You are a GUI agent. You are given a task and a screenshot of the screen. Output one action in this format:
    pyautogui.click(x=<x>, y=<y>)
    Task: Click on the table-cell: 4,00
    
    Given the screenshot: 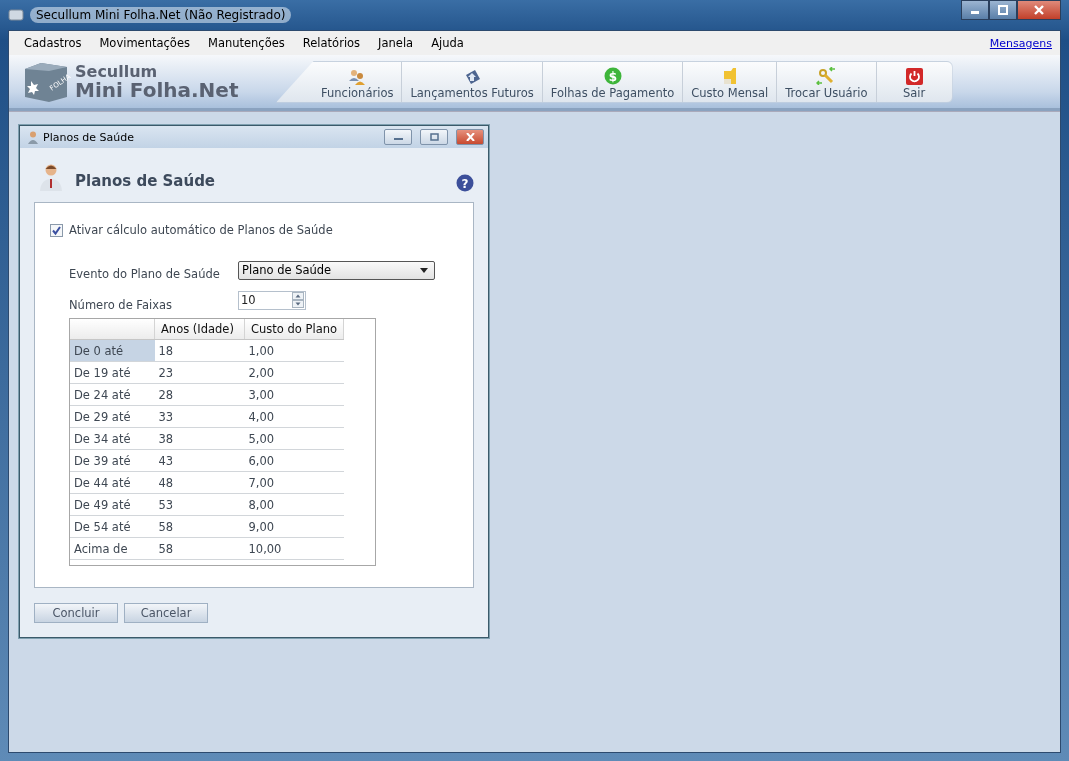 What is the action you would take?
    pyautogui.click(x=294, y=416)
    